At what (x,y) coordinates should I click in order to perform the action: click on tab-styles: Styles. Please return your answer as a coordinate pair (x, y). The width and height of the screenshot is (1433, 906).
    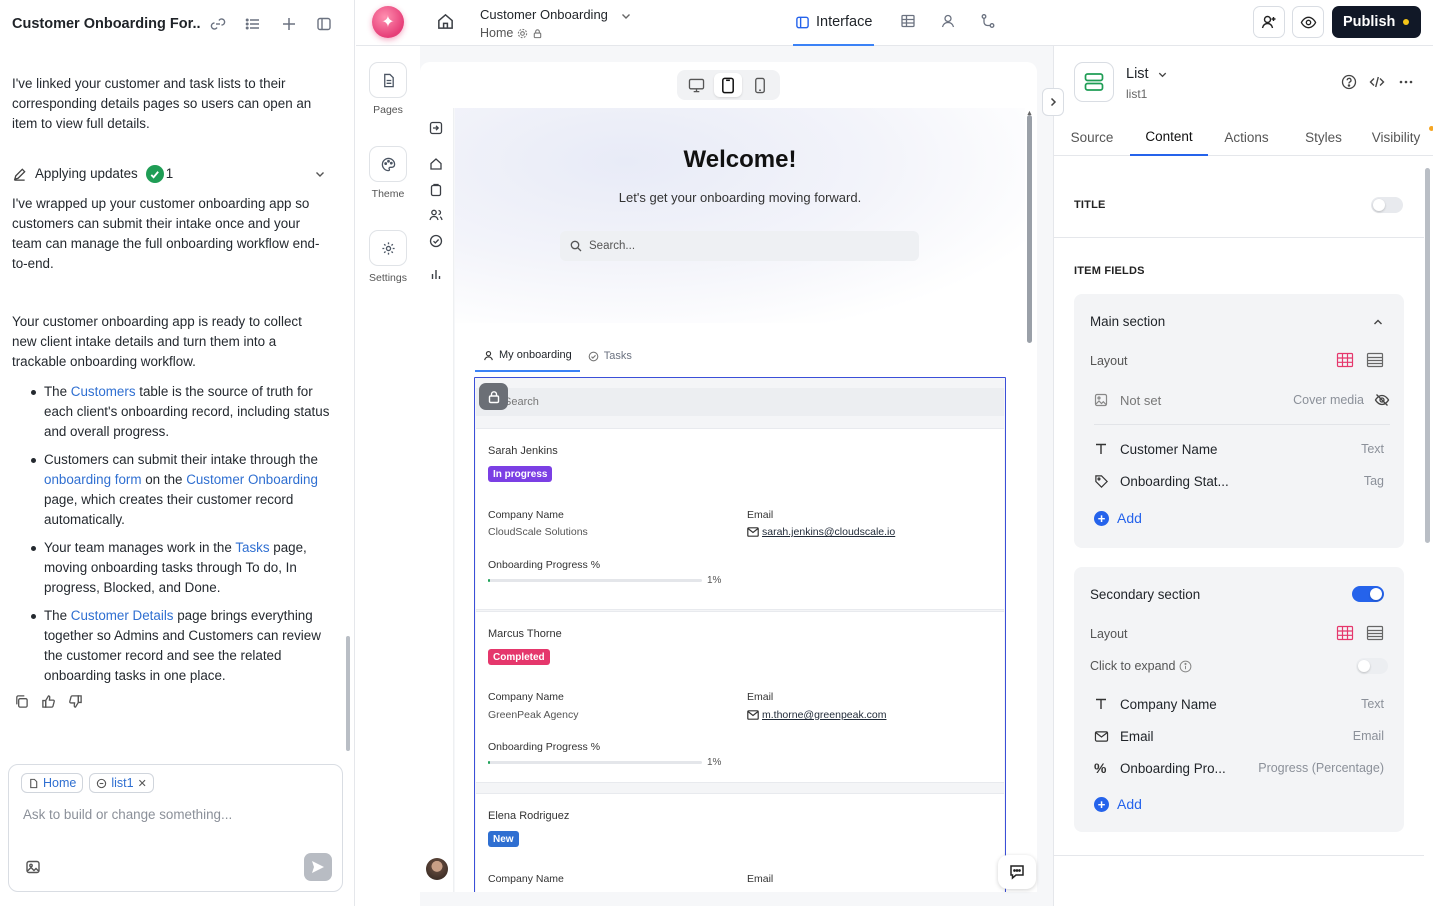
    Looking at the image, I should click on (1323, 137).